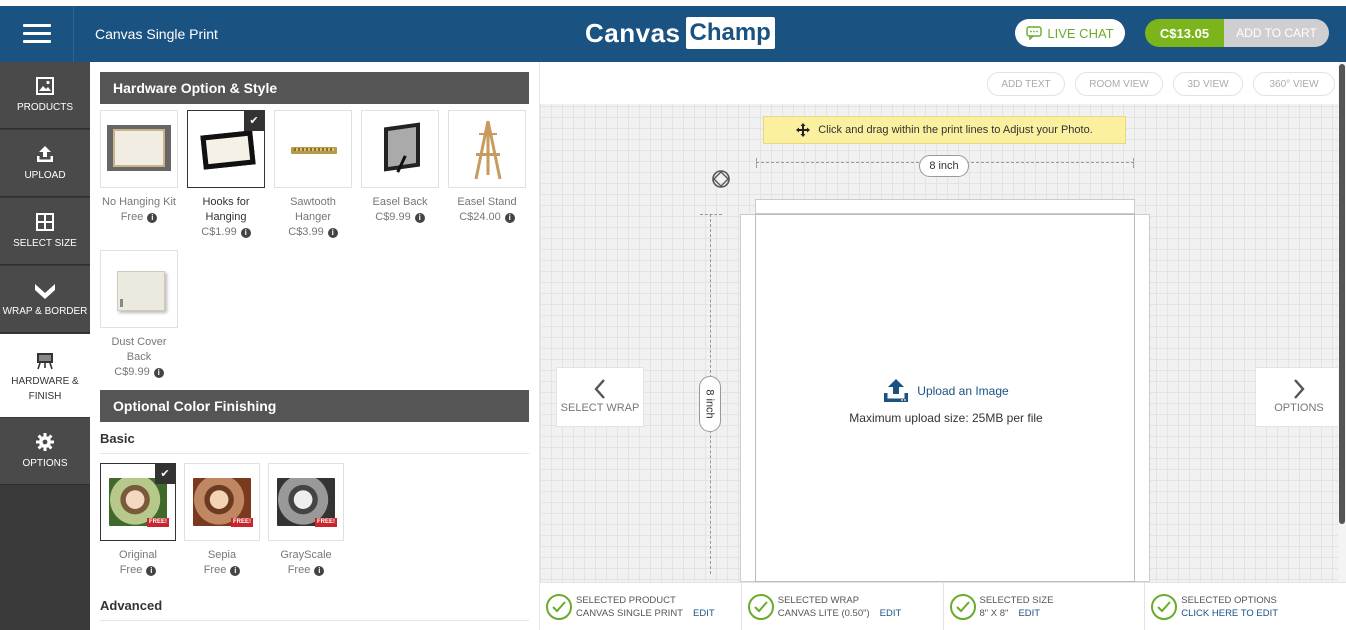 This screenshot has width=1346, height=630. I want to click on upload-image-label: Upload an Image, so click(963, 391).